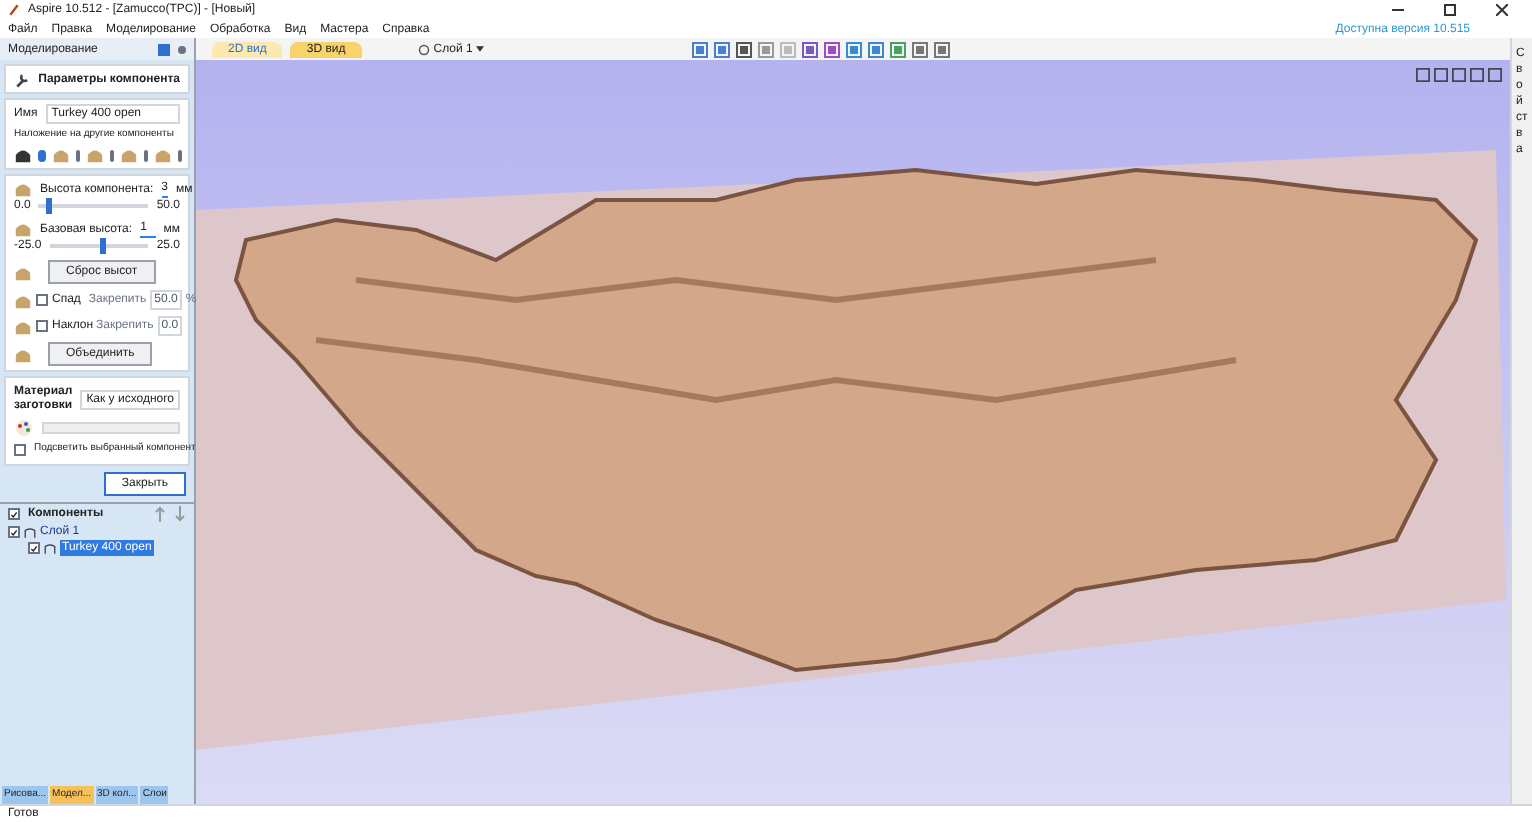 The image size is (1532, 822). Describe the element at coordinates (182, 49) in the screenshot. I see `pin-icon` at that location.